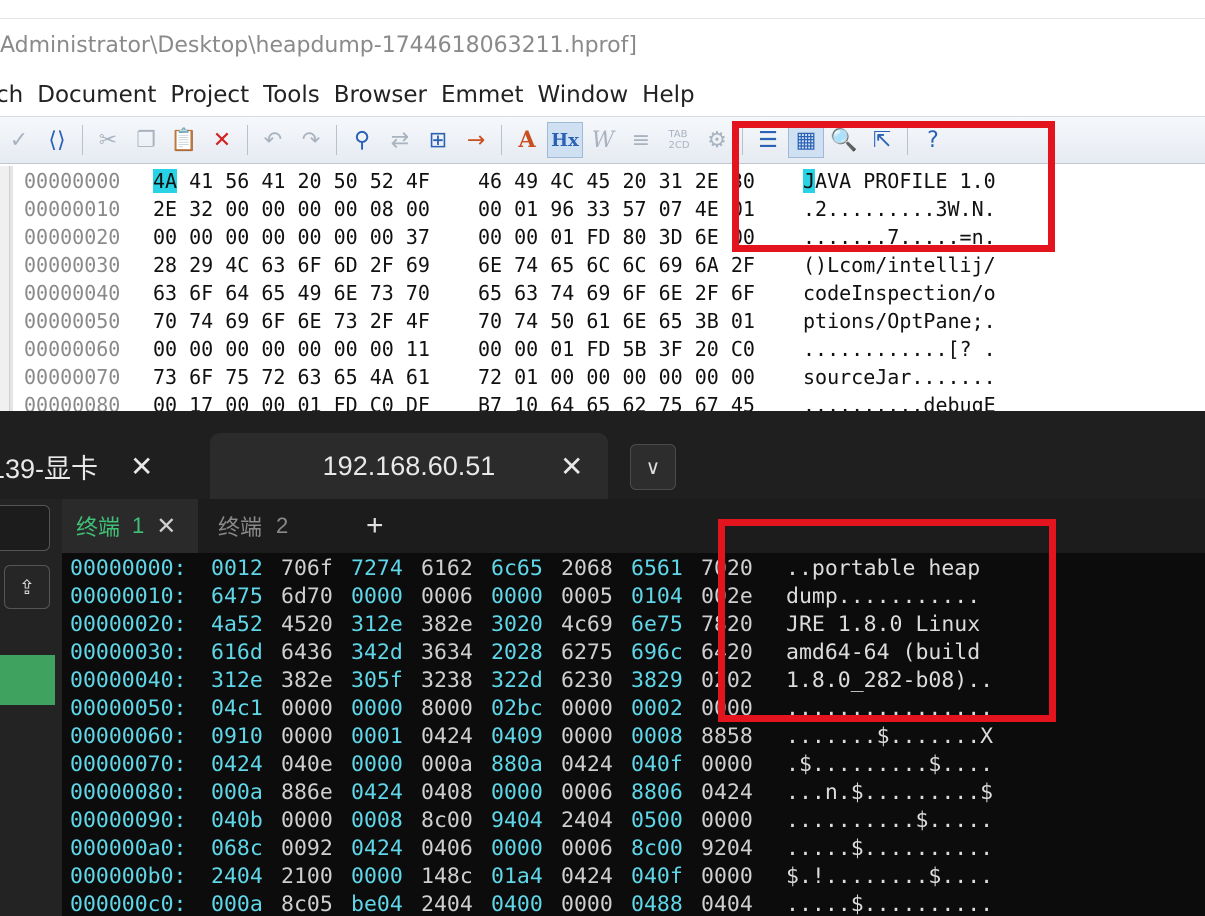 The image size is (1205, 916). Describe the element at coordinates (237, 736) in the screenshot. I see `terminal-hex-word: 0910` at that location.